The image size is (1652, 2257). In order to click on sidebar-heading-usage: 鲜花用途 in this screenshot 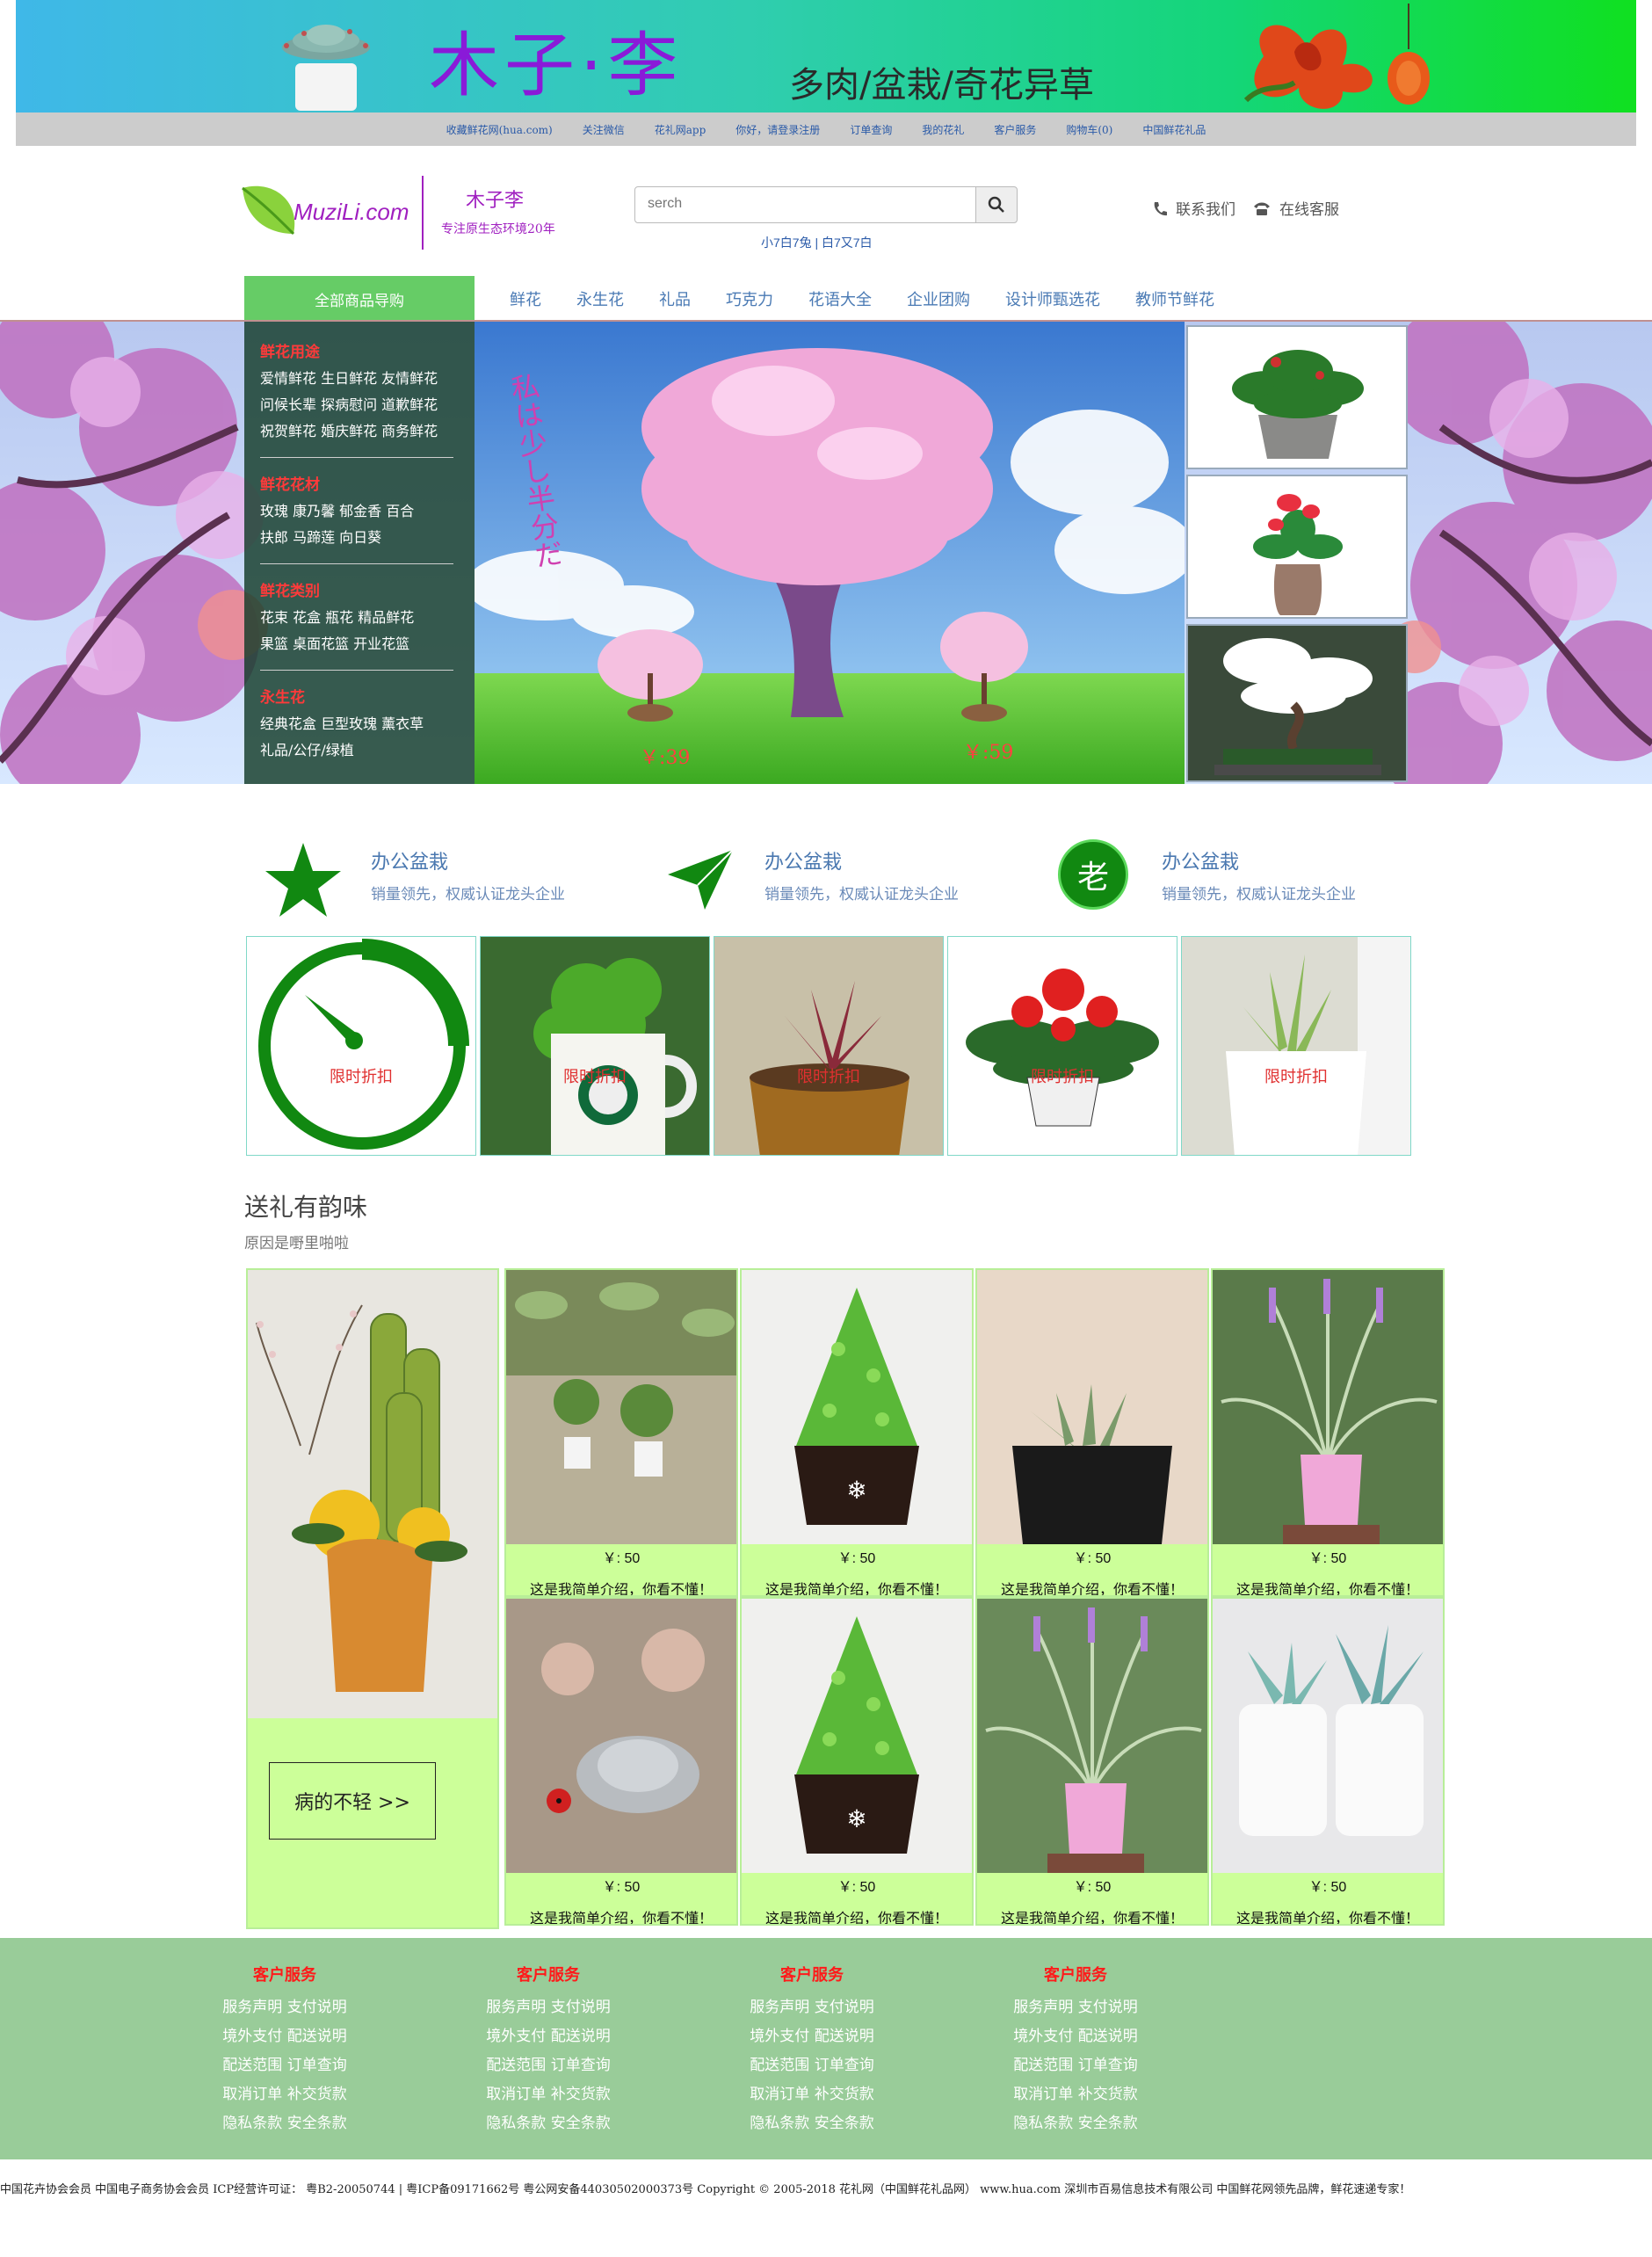, I will do `click(360, 352)`.